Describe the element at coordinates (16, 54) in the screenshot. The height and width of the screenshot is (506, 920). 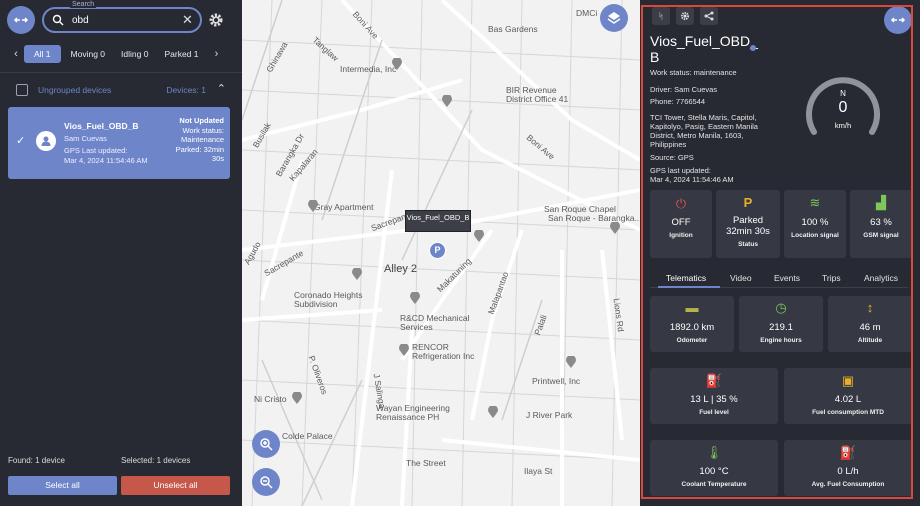
I see `chevron-left-icon: ‹` at that location.